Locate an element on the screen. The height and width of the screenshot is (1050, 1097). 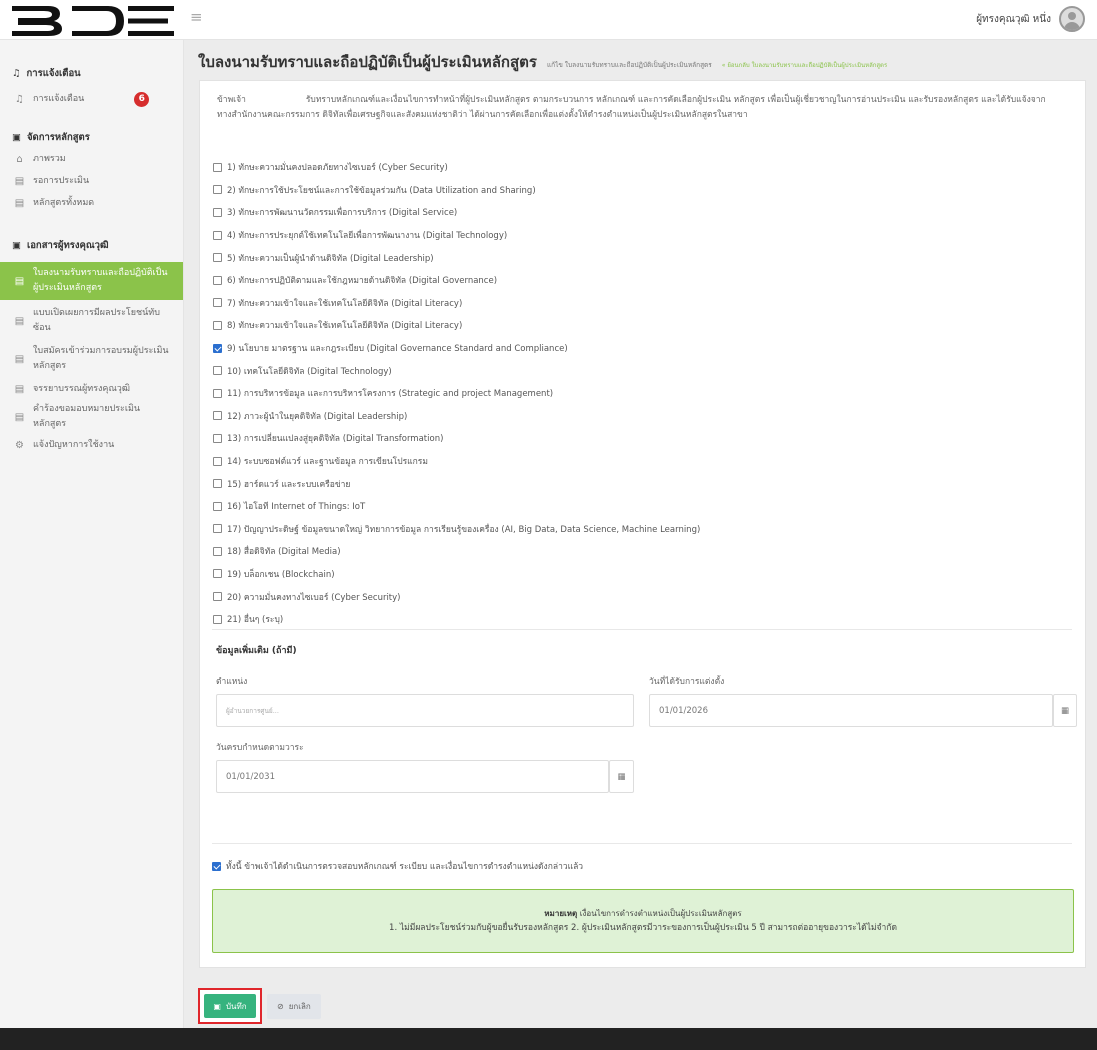
sidebar-item-conflict: ▤ แบบเปิดเผยการมีผลประโยชน์ทับซ้อน is located at coordinates (91, 319).